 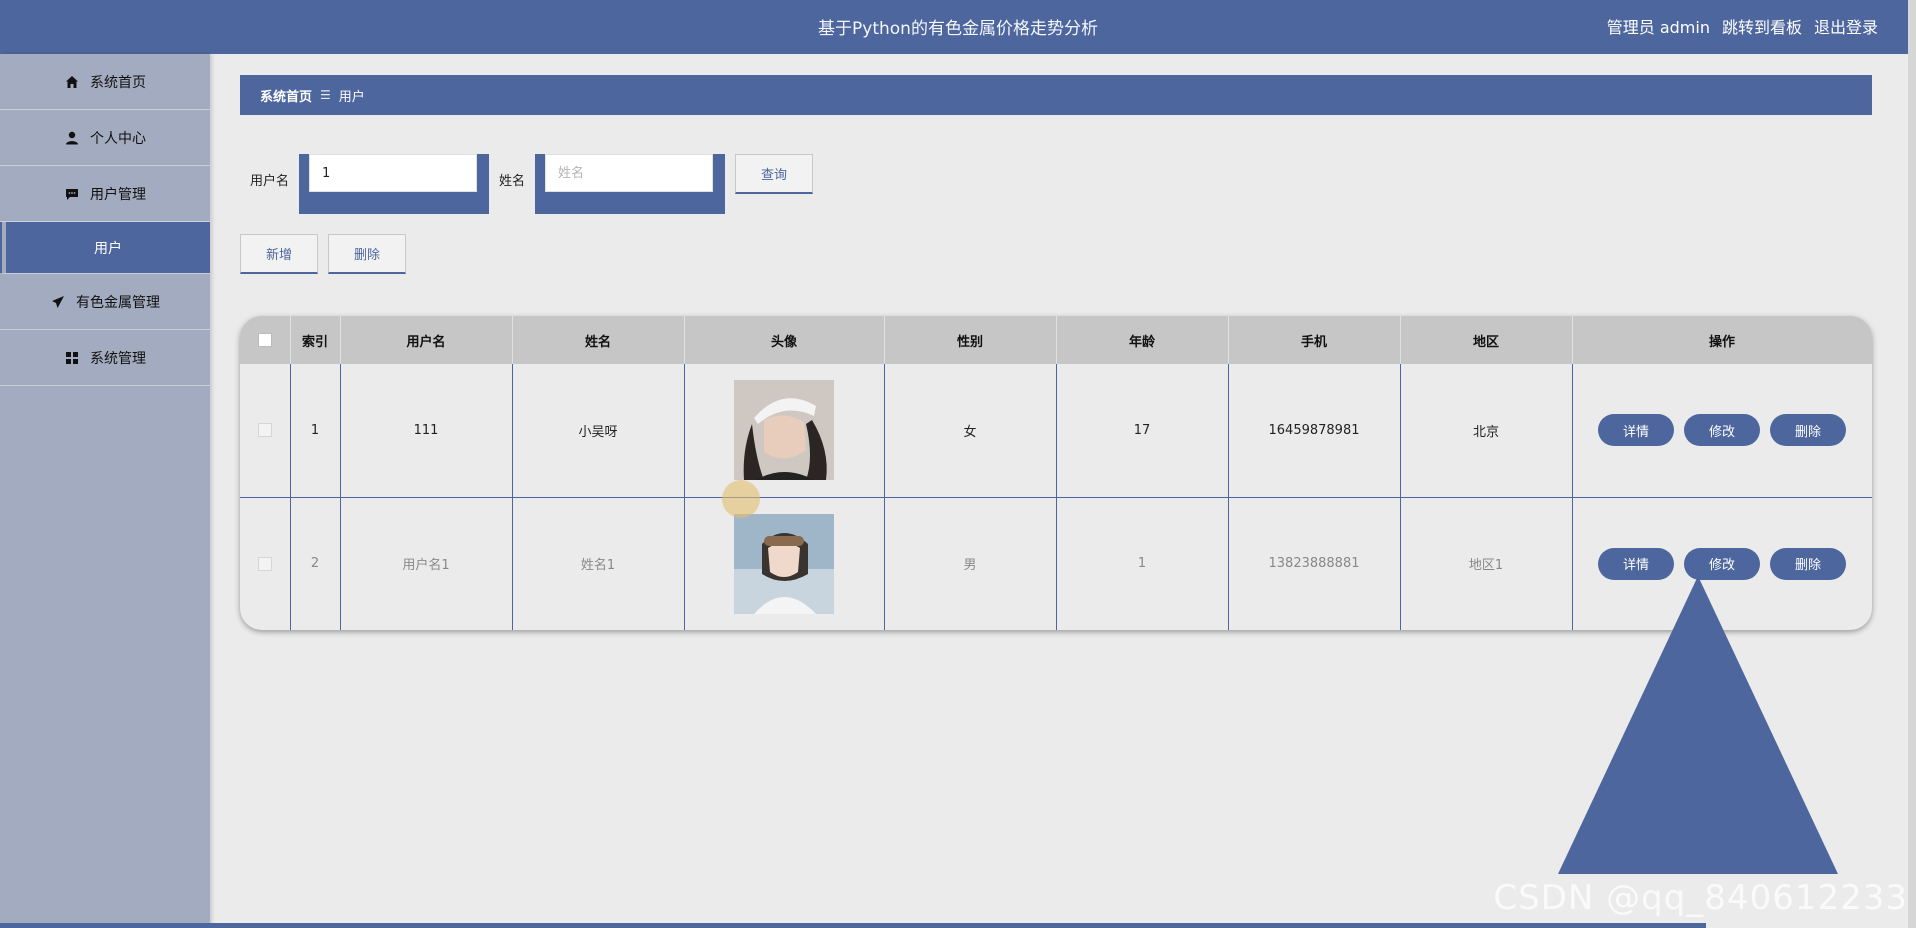 What do you see at coordinates (279, 254) in the screenshot?
I see `add-button: 新增` at bounding box center [279, 254].